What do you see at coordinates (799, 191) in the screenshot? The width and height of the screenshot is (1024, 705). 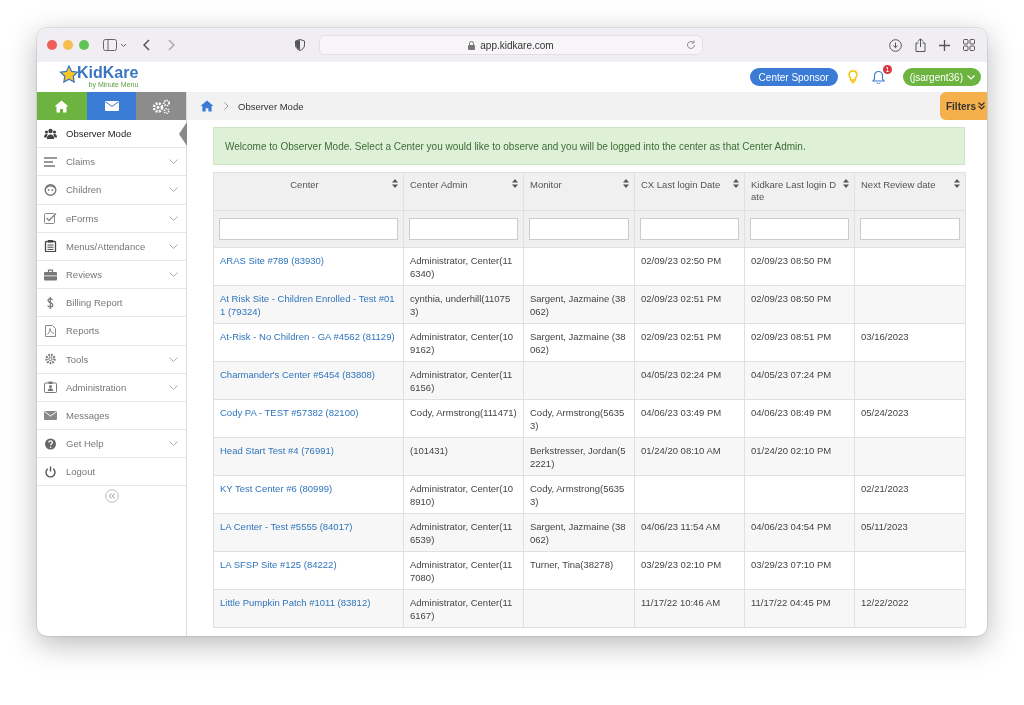 I see `column-header: Kidkare Last login Date` at bounding box center [799, 191].